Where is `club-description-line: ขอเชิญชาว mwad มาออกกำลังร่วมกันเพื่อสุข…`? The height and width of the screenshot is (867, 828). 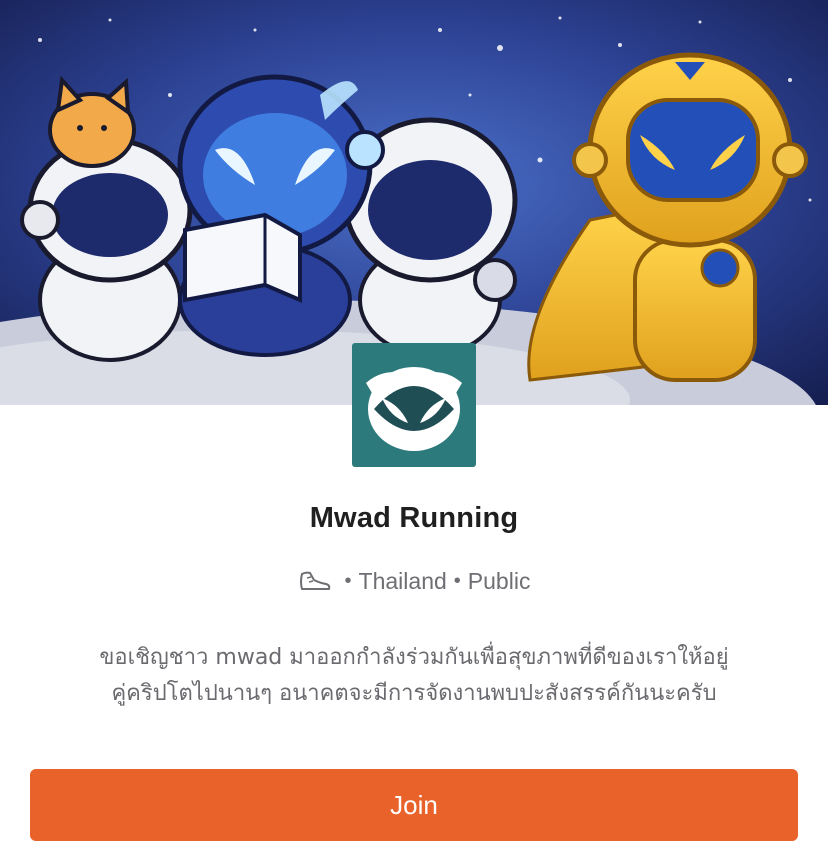
club-description-line: ขอเชิญชาว mwad มาออกกำลังร่วมกันเพื่อสุข… is located at coordinates (414, 657).